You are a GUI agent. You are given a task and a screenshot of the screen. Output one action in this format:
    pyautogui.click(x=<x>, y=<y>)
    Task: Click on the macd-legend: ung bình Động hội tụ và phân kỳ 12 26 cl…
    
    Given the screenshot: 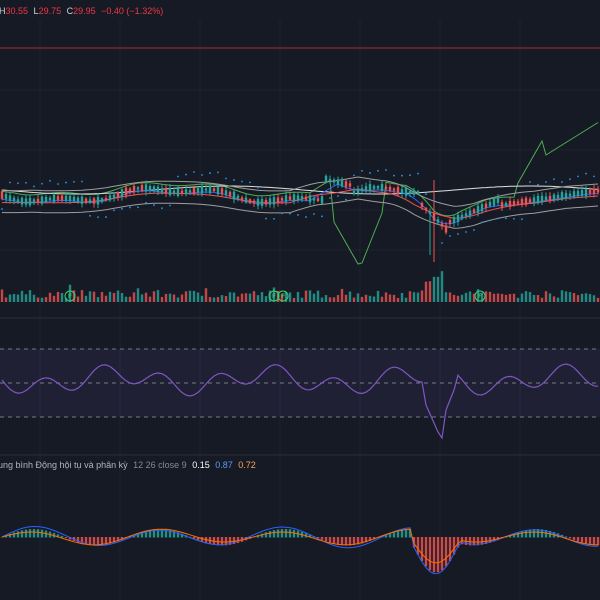 What is the action you would take?
    pyautogui.click(x=128, y=465)
    